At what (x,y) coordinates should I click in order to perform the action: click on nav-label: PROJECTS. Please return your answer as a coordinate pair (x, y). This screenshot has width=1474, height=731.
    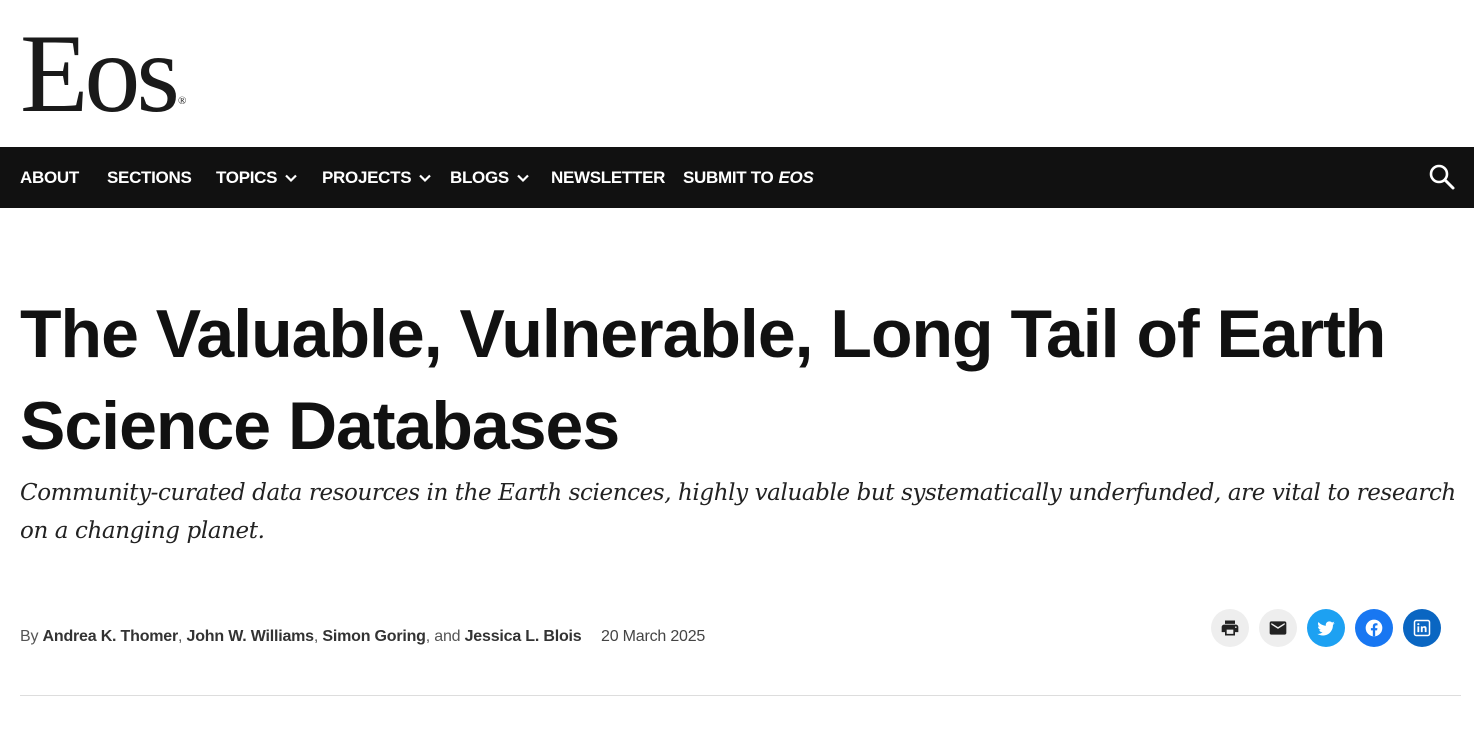
    Looking at the image, I should click on (367, 177).